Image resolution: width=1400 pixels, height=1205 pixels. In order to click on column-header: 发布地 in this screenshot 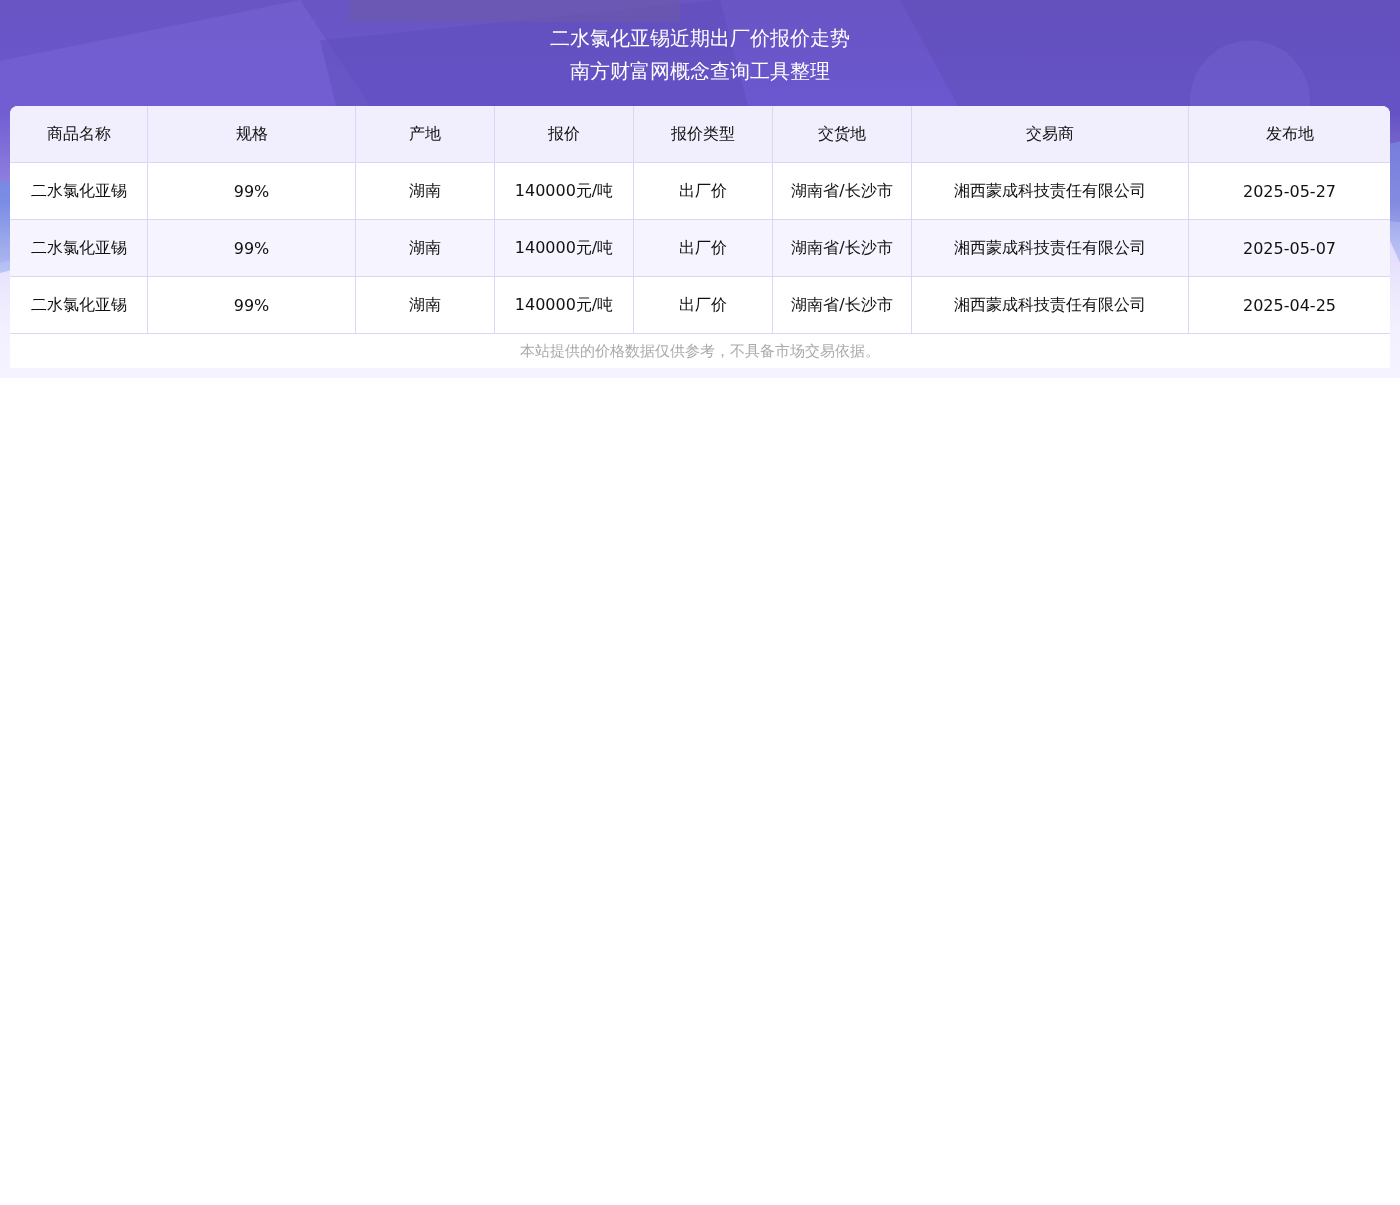, I will do `click(1289, 134)`.